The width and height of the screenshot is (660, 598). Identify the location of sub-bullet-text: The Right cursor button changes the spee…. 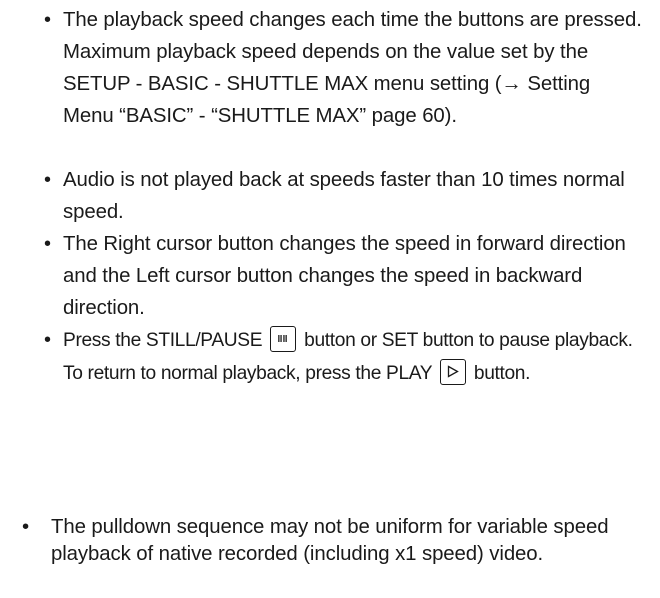
(344, 276).